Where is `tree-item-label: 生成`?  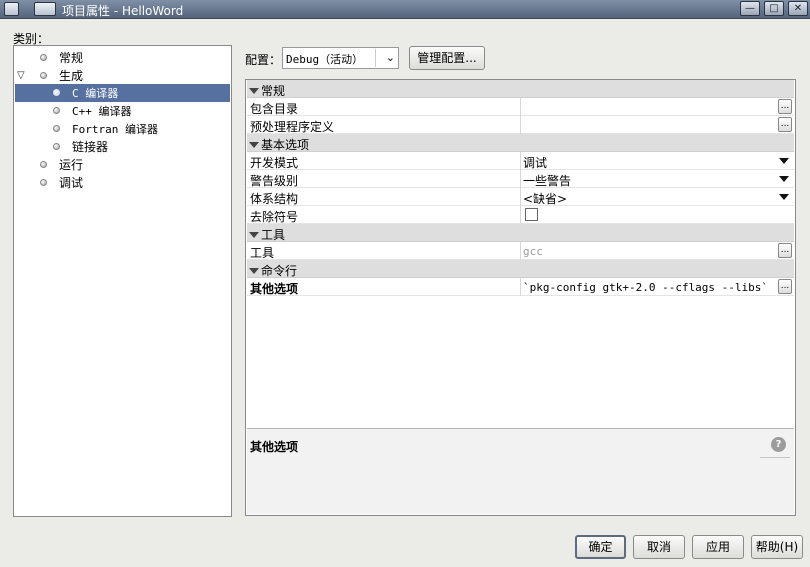 tree-item-label: 生成 is located at coordinates (71, 76).